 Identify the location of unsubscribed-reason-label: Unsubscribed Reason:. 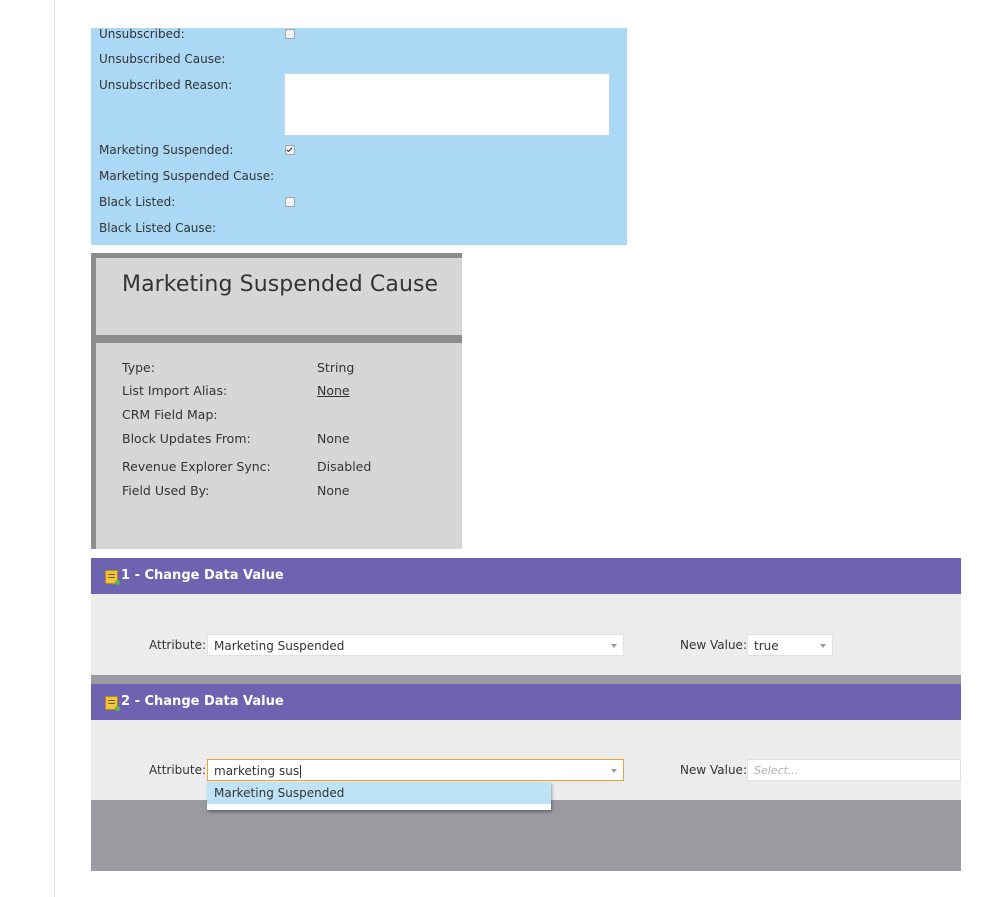
(166, 85).